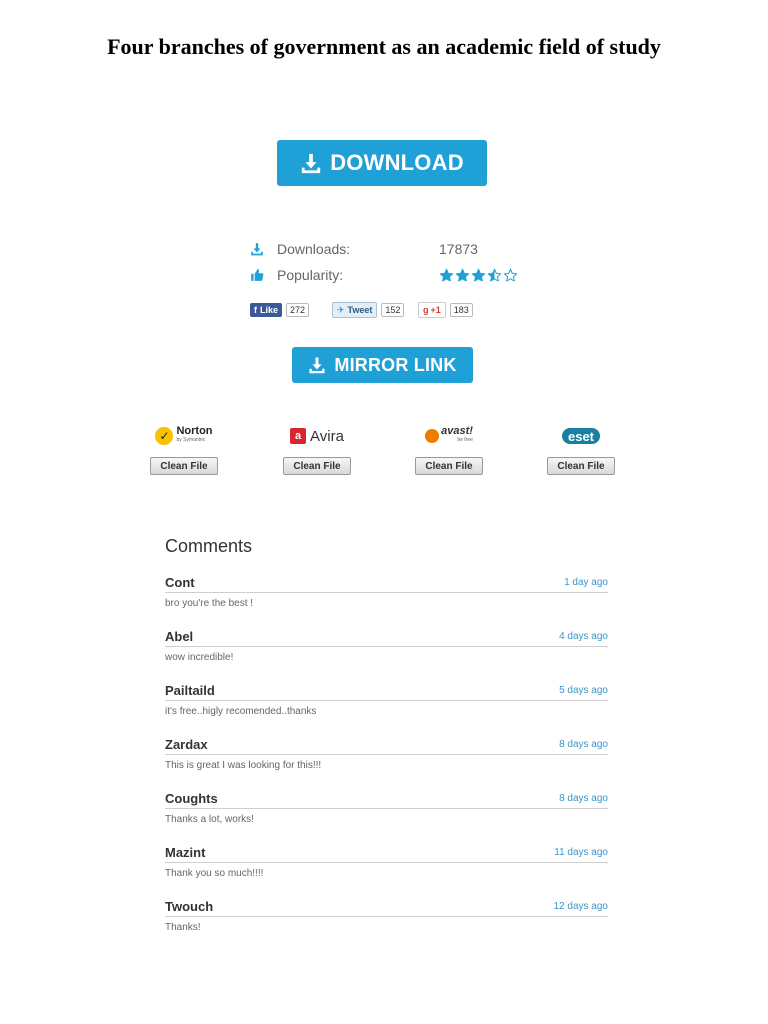  I want to click on google-plus-widget: g +1 183, so click(445, 310).